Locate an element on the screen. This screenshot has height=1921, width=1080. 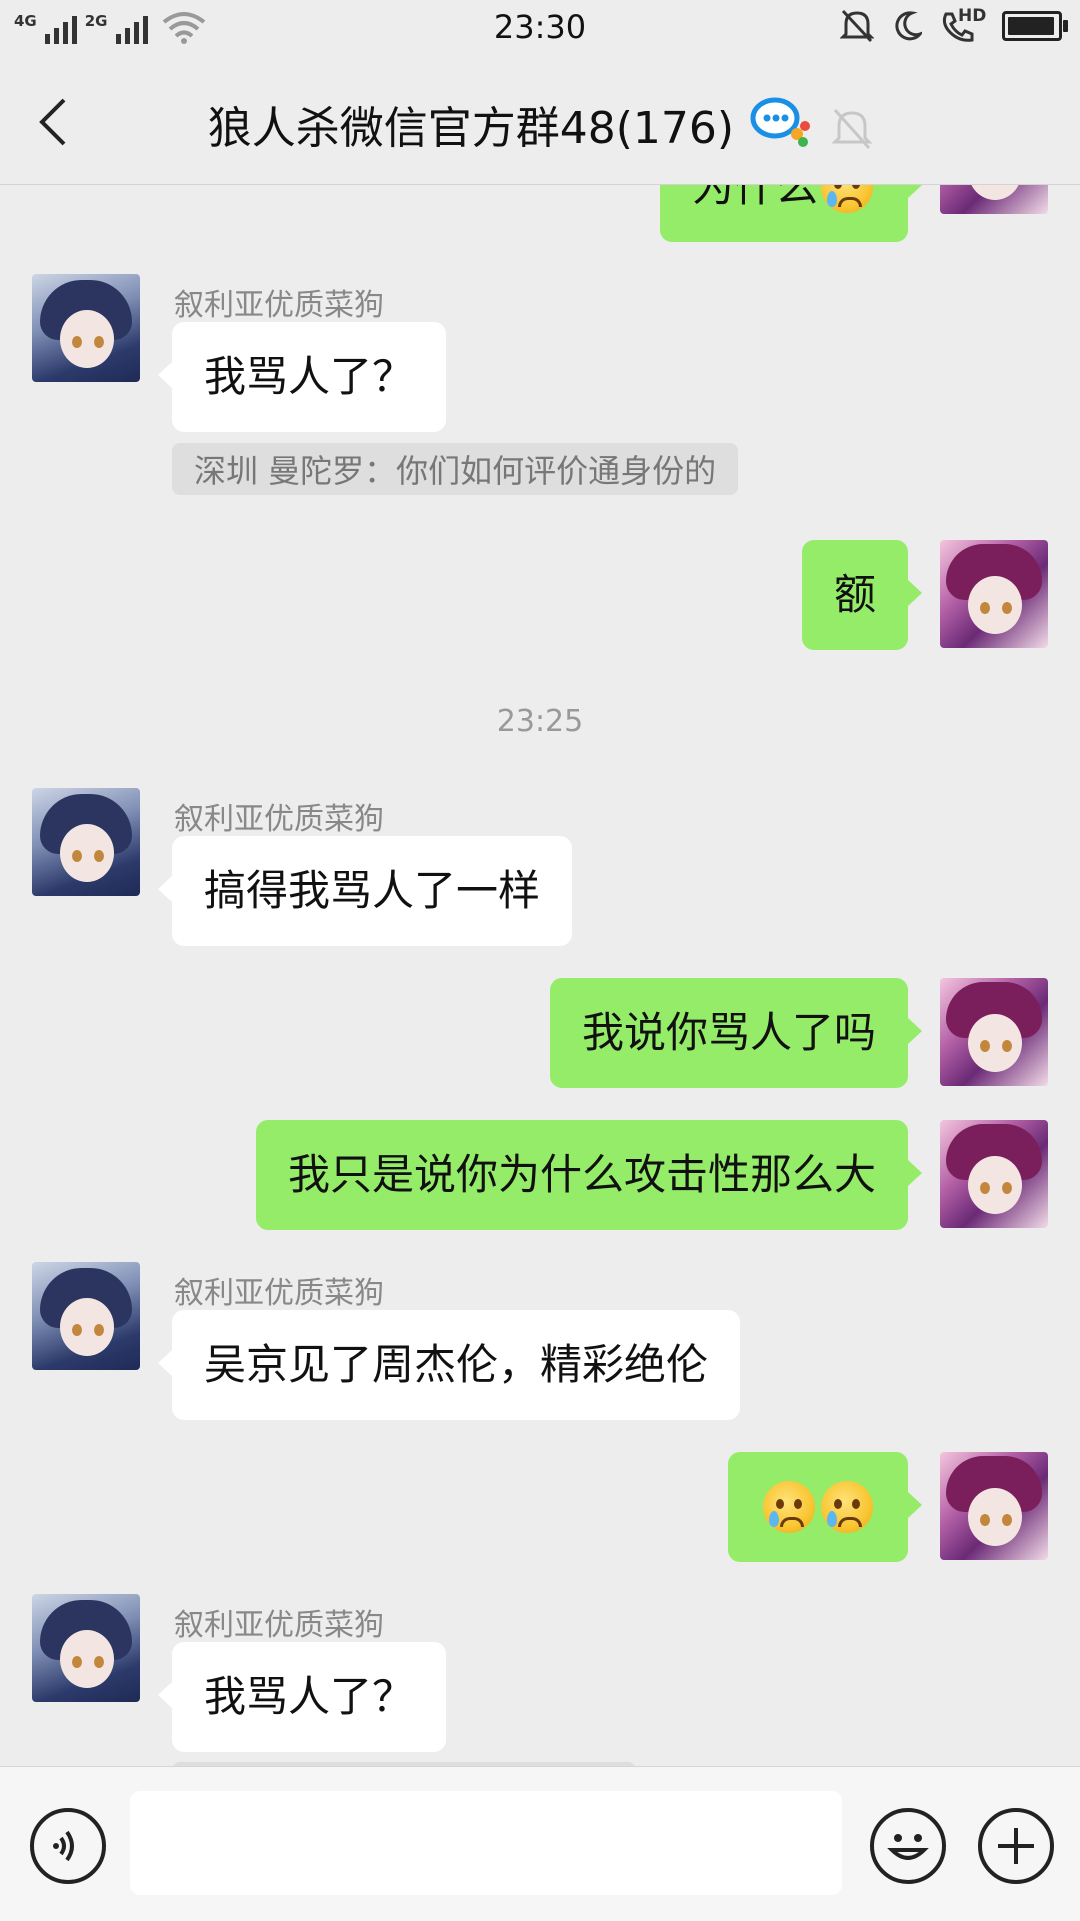
outgoing-message-bubble: 我说你骂人了吗 is located at coordinates (736, 1033).